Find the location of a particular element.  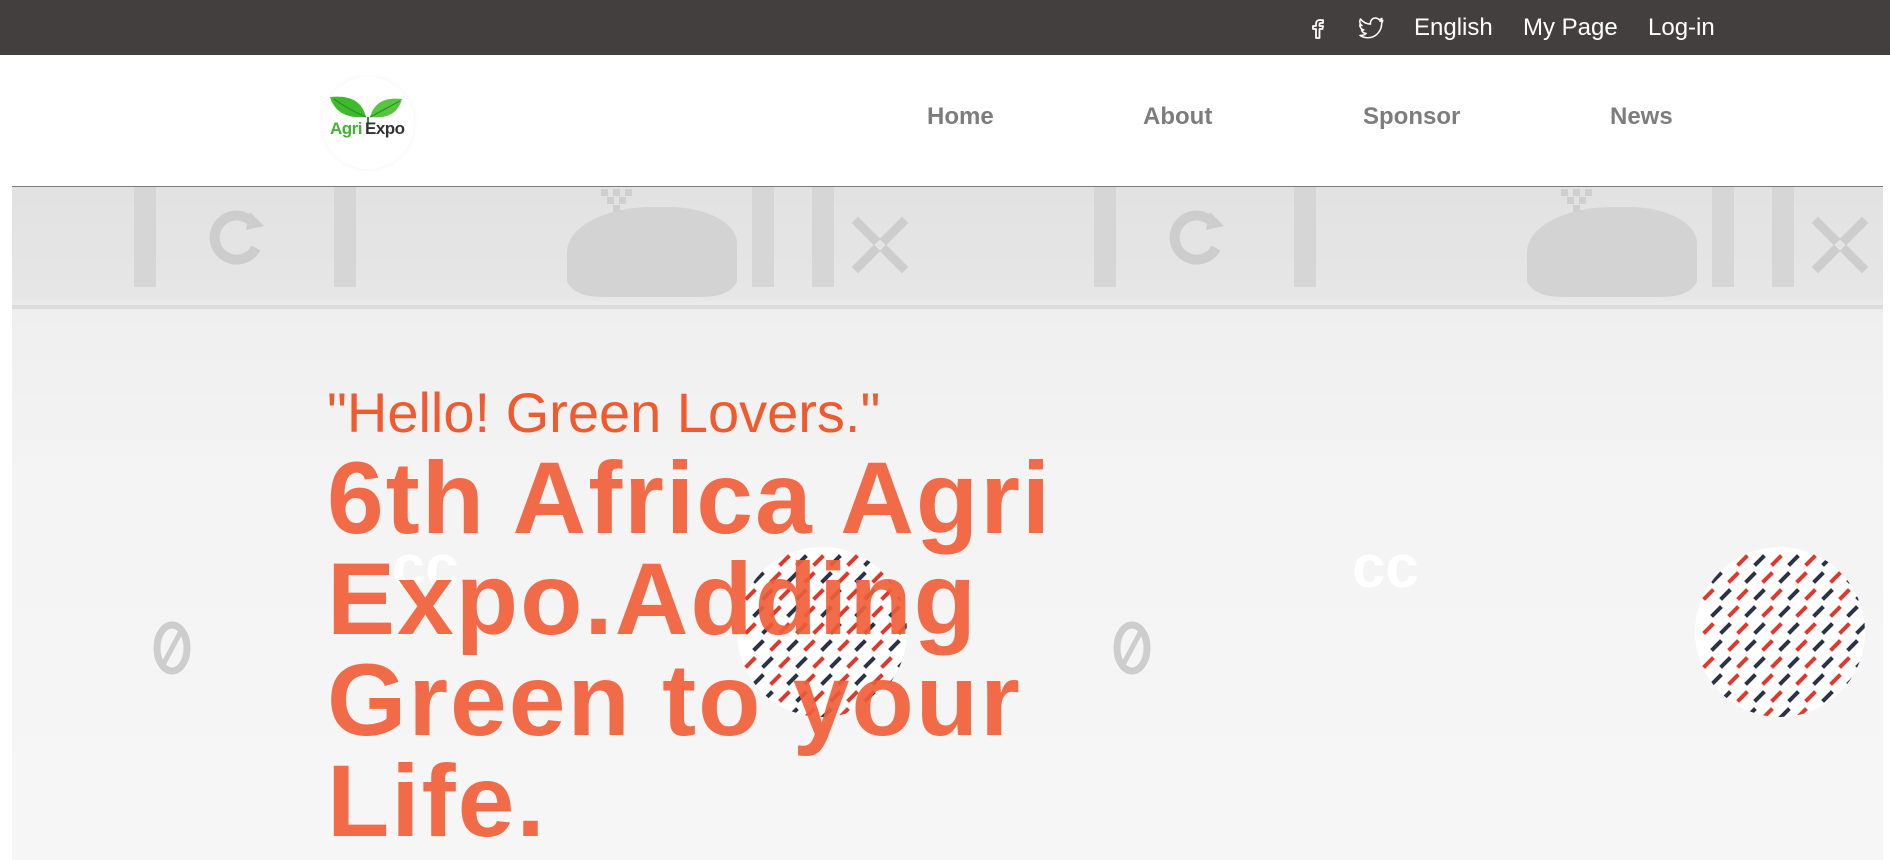

twitter-icon is located at coordinates (1372, 27).